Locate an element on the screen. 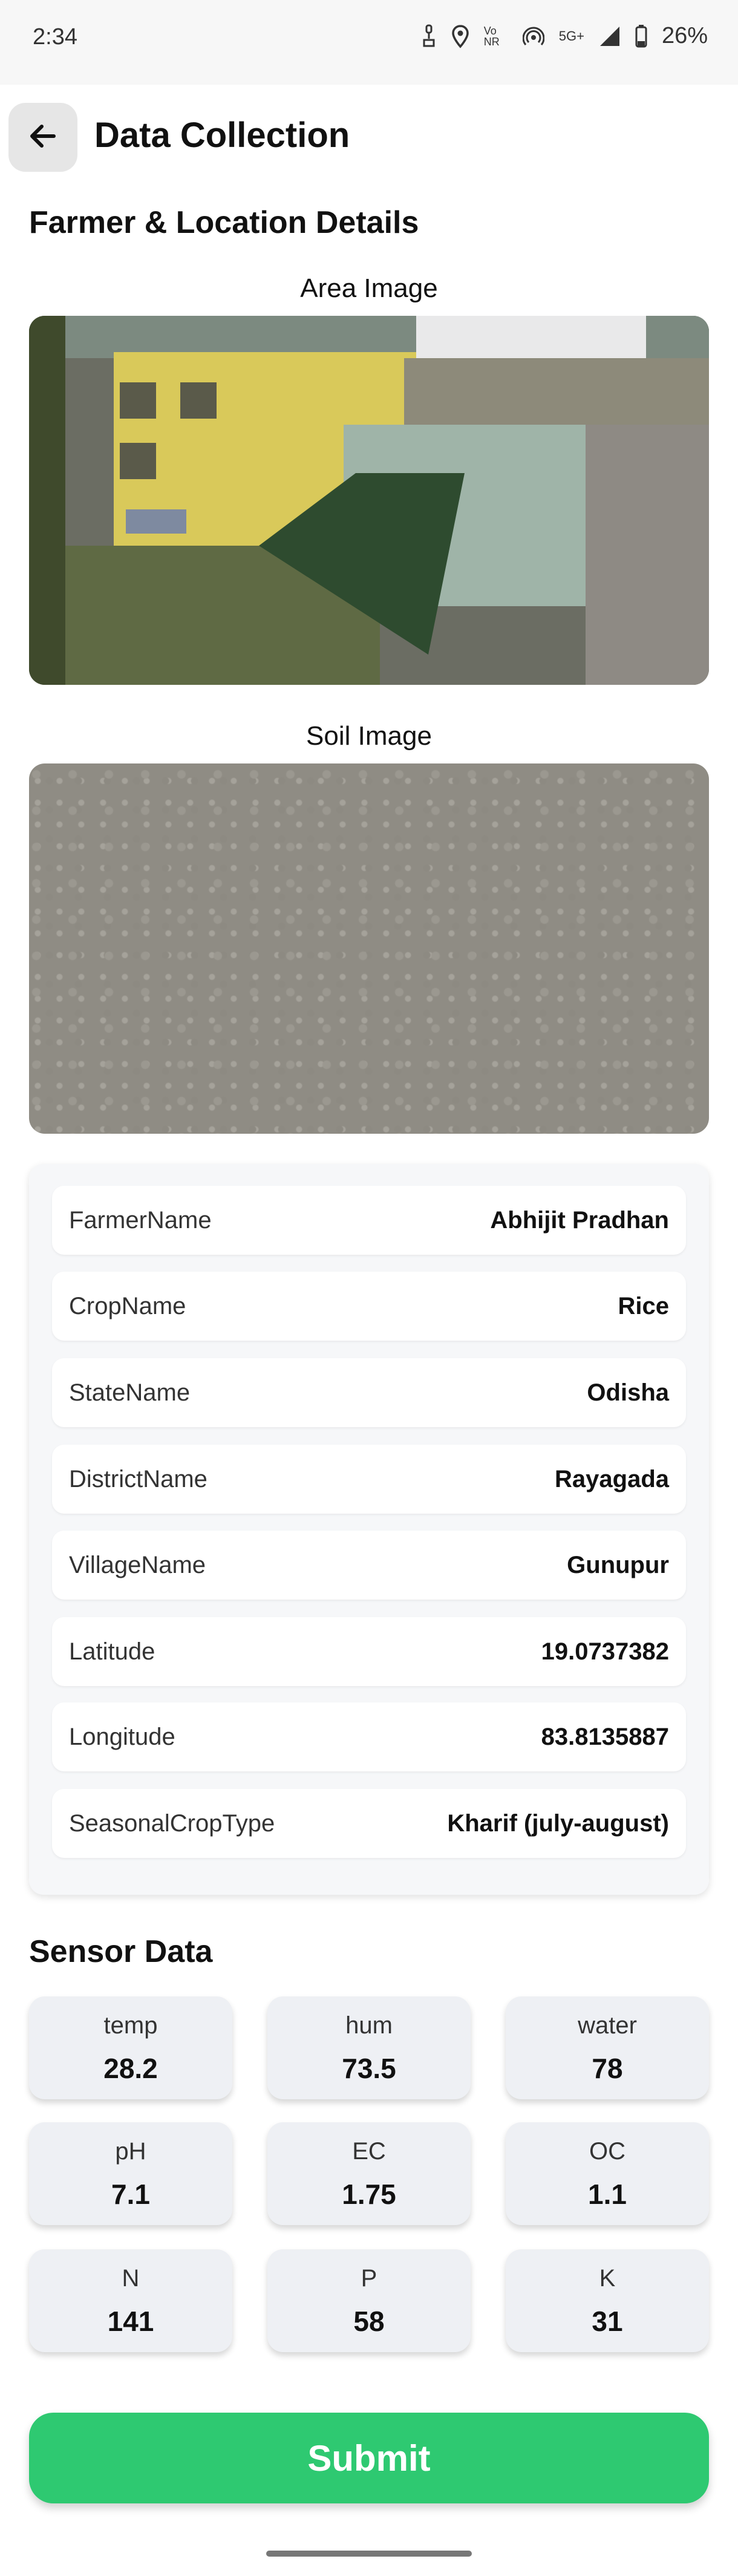 The height and width of the screenshot is (2576, 738). sensor-tile-n: N 141 is located at coordinates (130, 2300).